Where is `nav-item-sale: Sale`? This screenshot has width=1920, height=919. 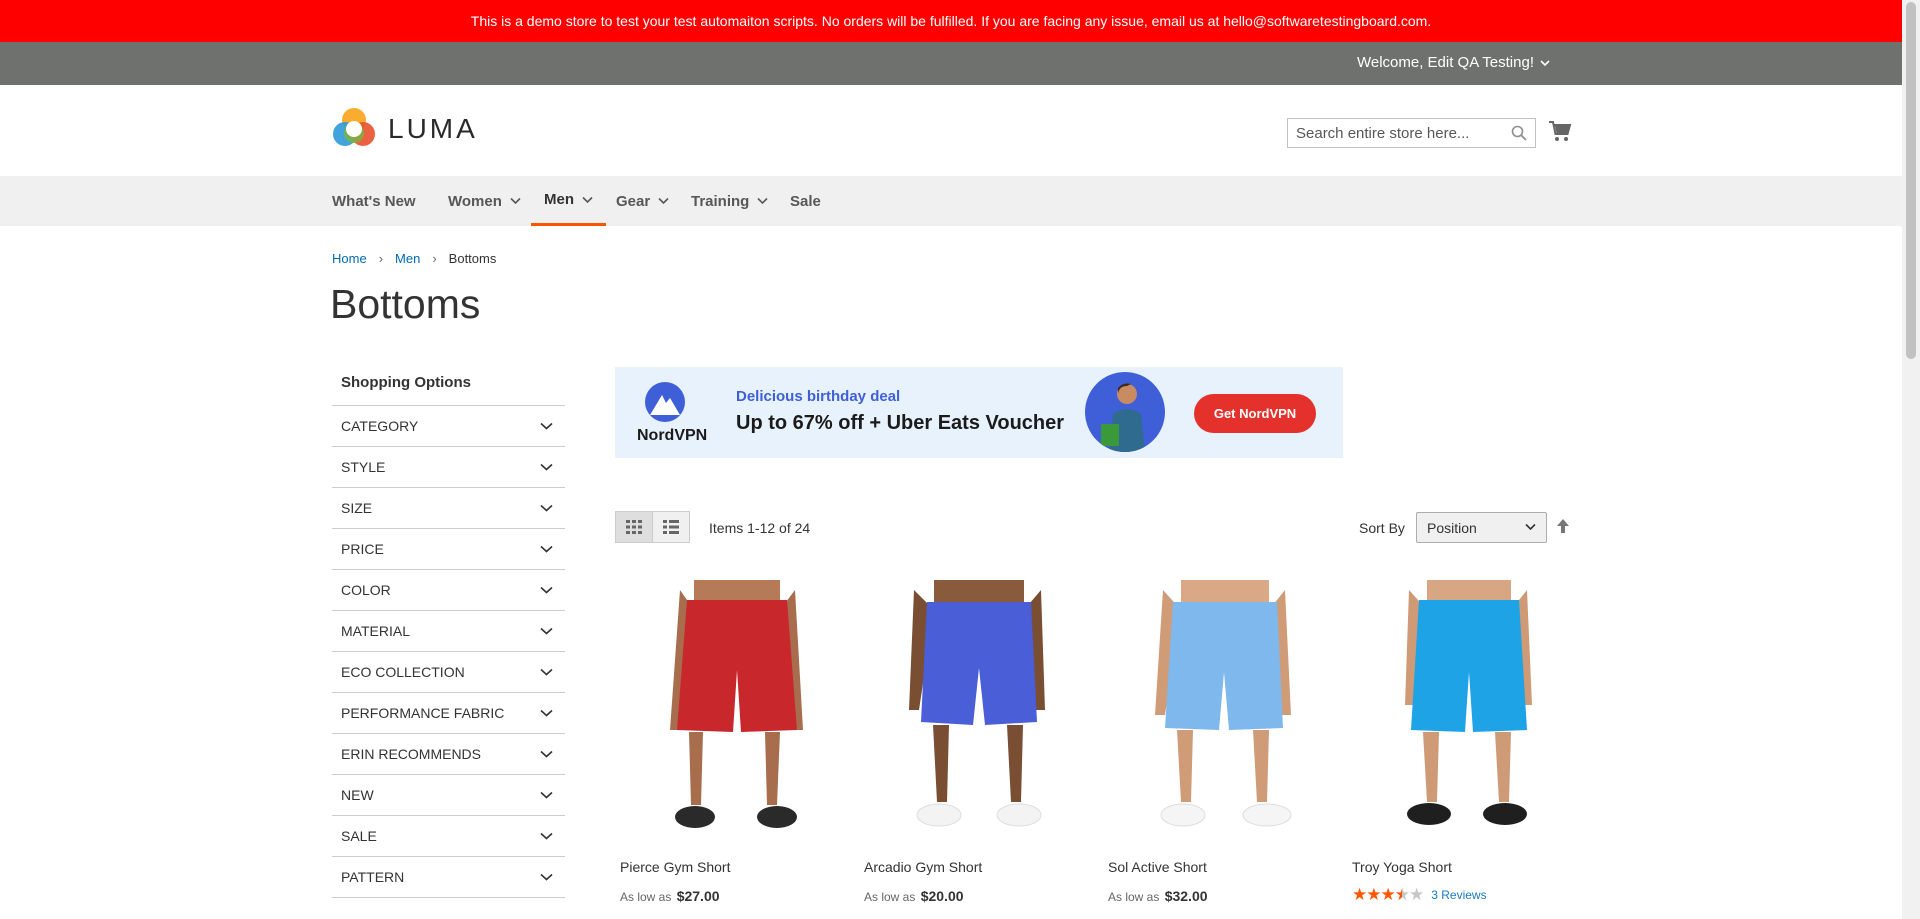
nav-item-sale: Sale is located at coordinates (805, 201).